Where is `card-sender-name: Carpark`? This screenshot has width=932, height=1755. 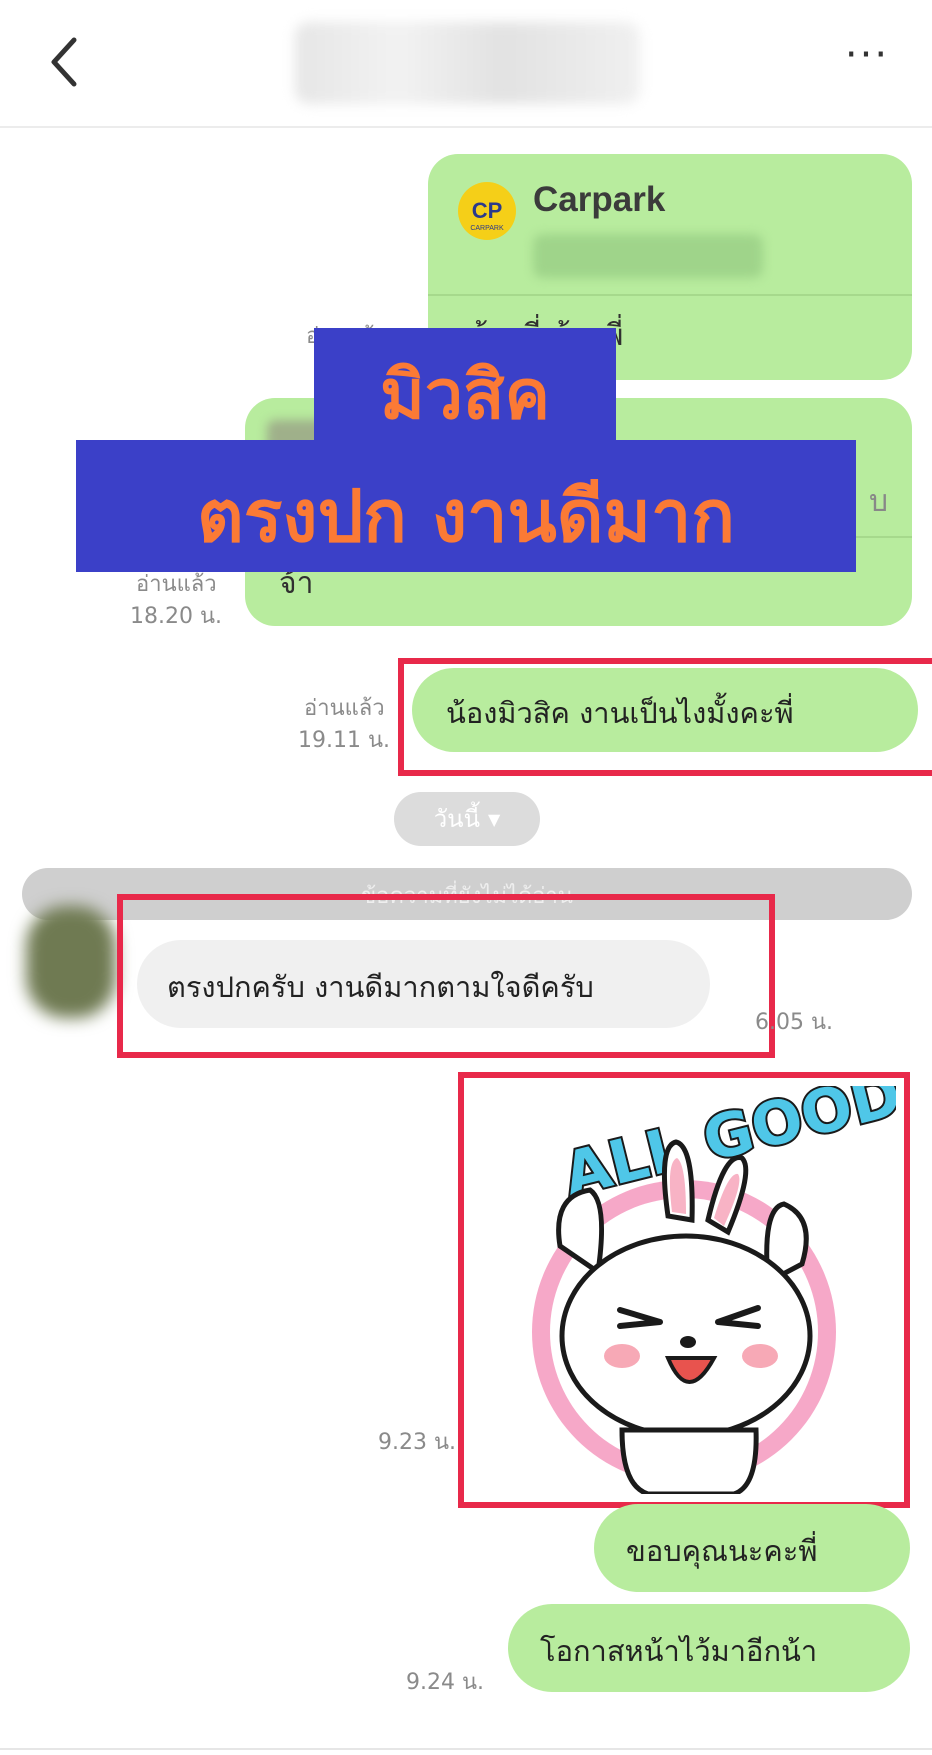 card-sender-name: Carpark is located at coordinates (599, 199).